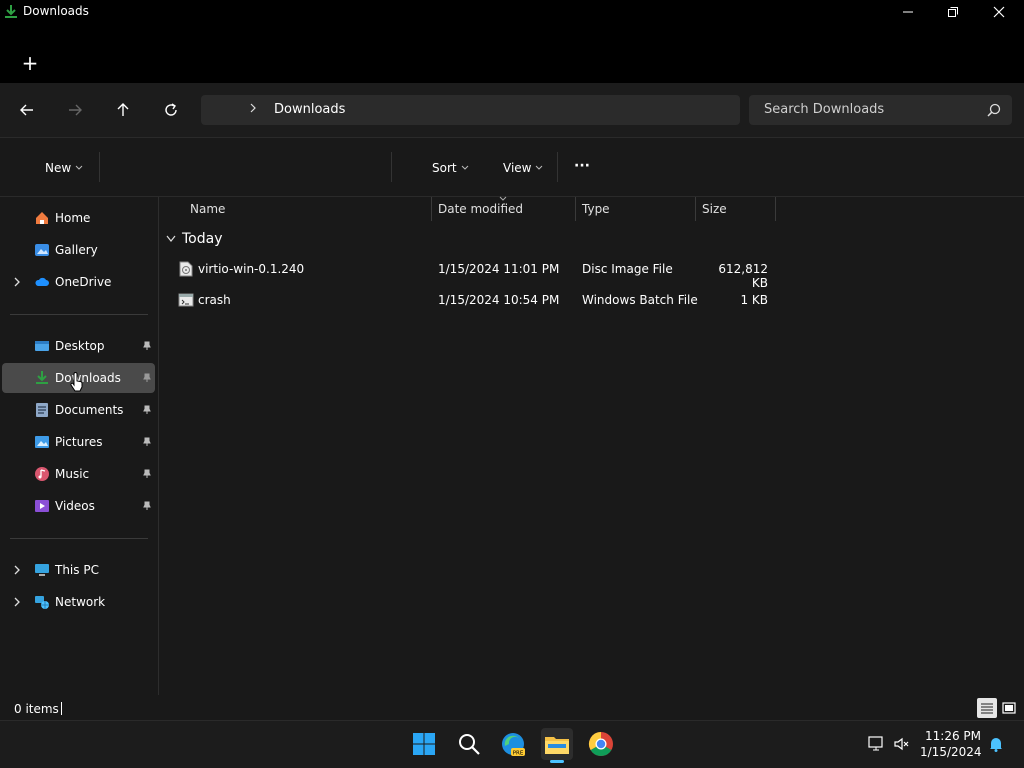  I want to click on file-type: Windows Batch File, so click(640, 300).